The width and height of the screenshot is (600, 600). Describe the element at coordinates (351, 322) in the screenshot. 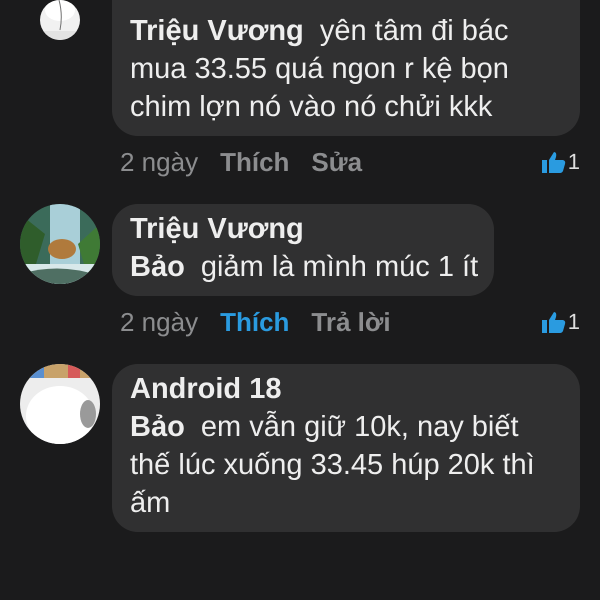

I see `action-link: Trả lời` at that location.